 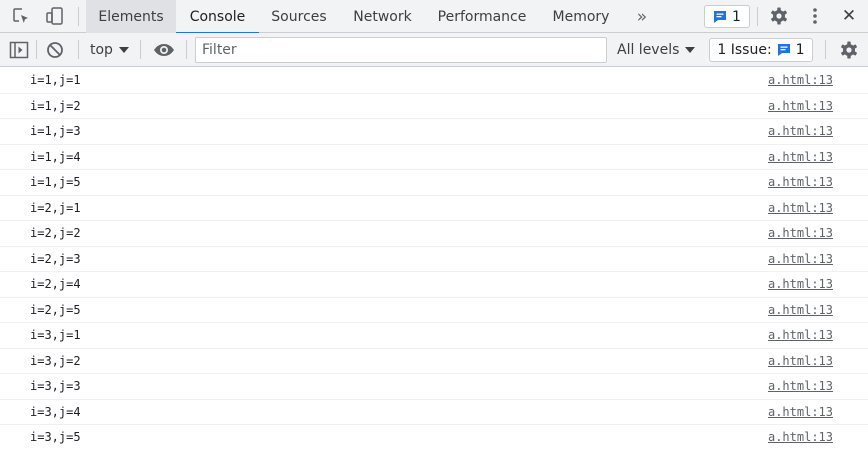 I want to click on log-levels-label: All levels, so click(x=648, y=49).